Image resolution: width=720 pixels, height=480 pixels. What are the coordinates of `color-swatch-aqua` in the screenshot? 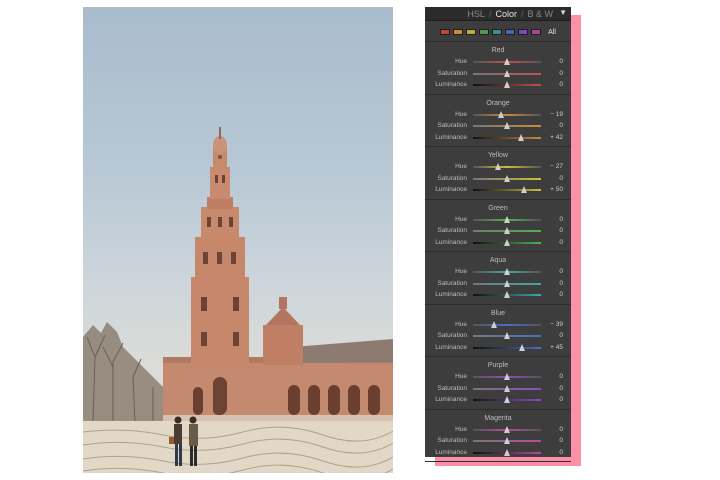 It's located at (497, 32).